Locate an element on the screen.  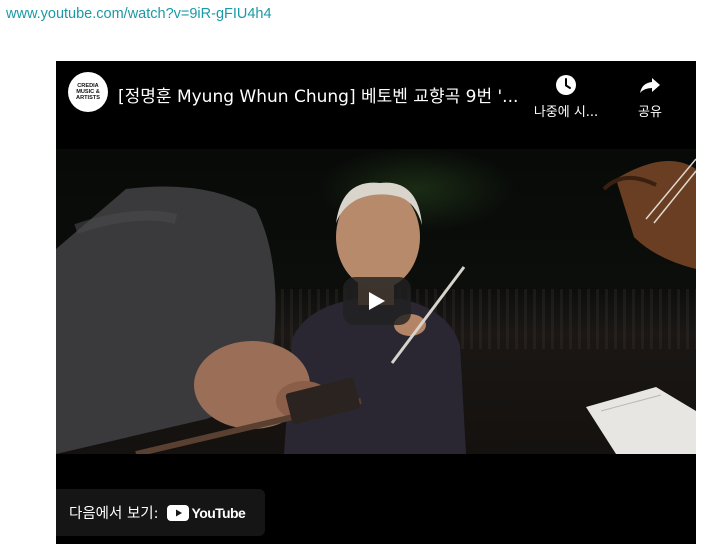
share-arrow-icon is located at coordinates (650, 85).